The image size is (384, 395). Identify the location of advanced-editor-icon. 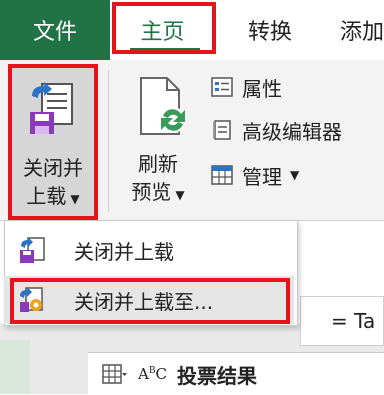
(222, 130).